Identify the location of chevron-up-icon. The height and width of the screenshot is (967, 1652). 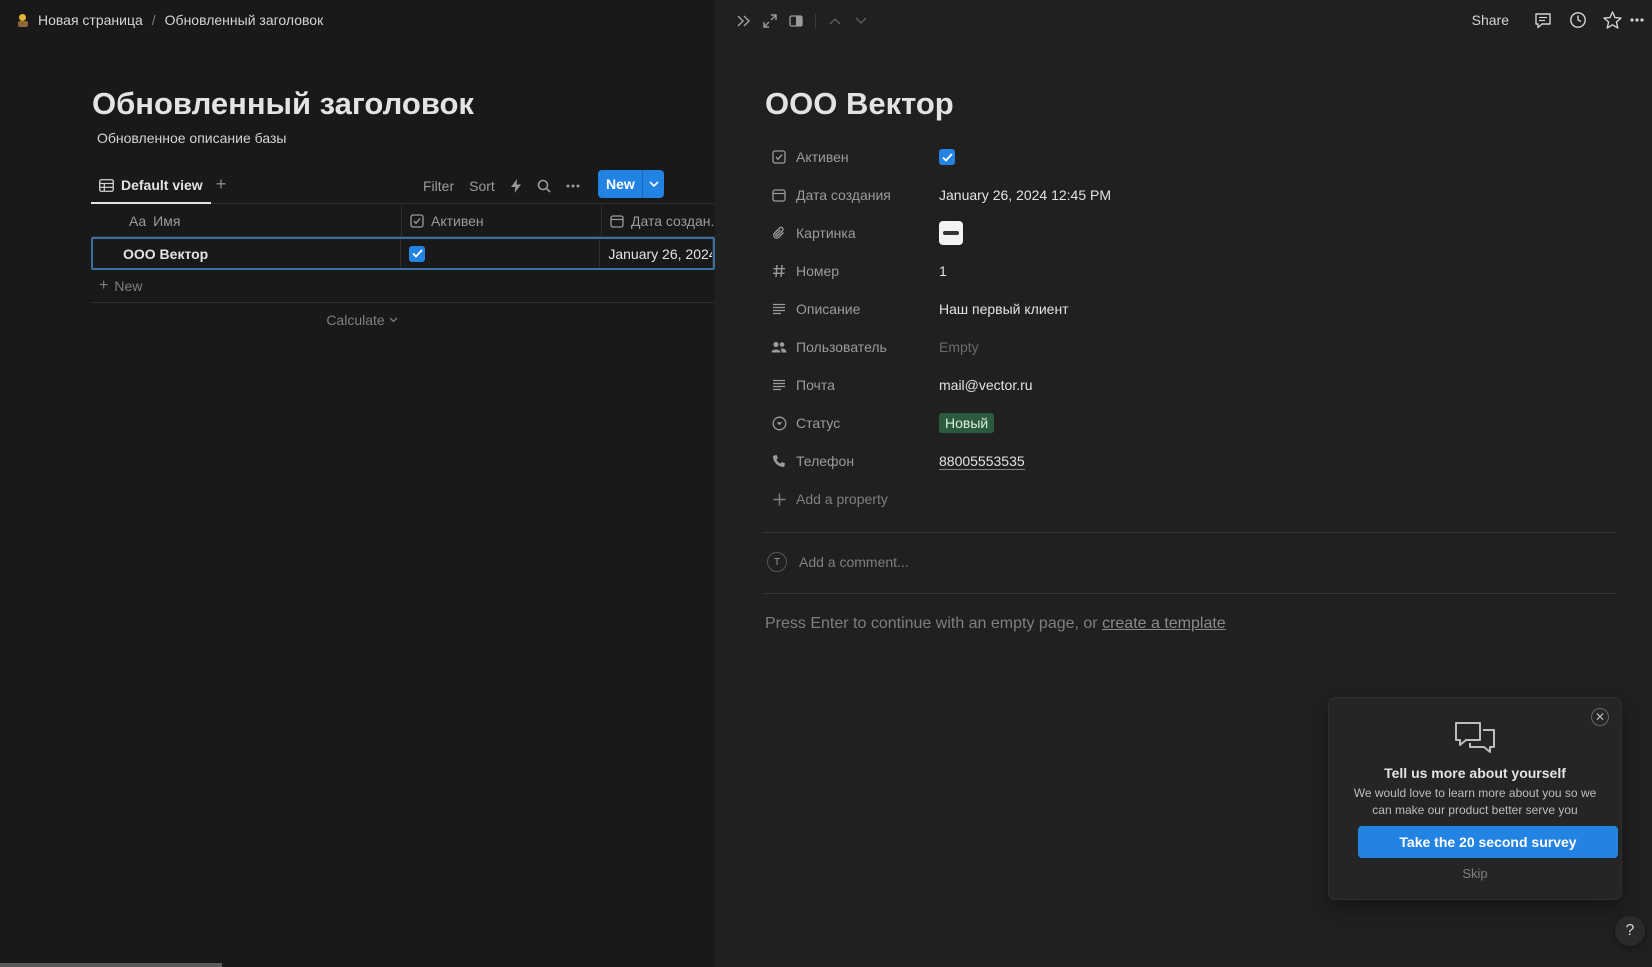
(835, 21).